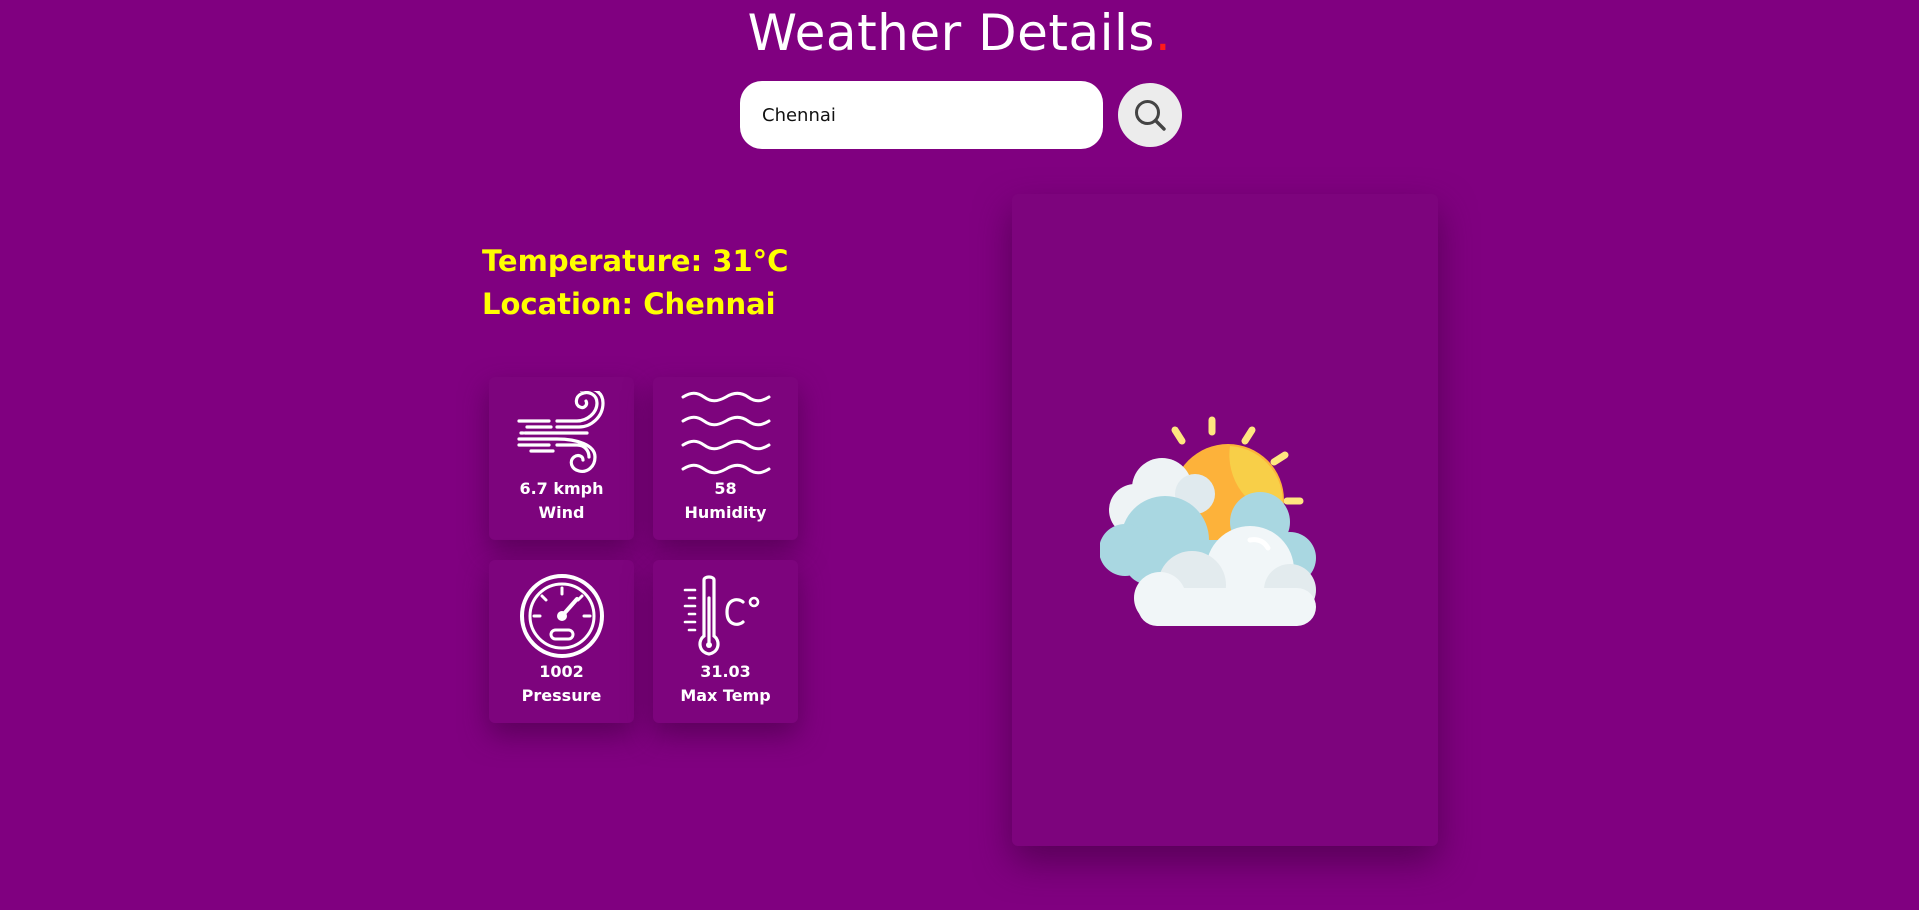 This screenshot has height=910, width=1919. Describe the element at coordinates (561, 488) in the screenshot. I see `wind-value: 6.7 kmph` at that location.